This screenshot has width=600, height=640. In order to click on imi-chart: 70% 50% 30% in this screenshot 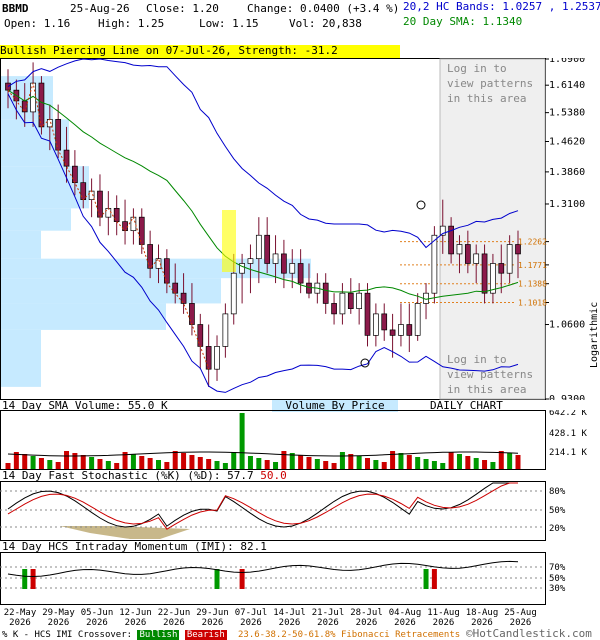, I will do `click(283, 578)`.